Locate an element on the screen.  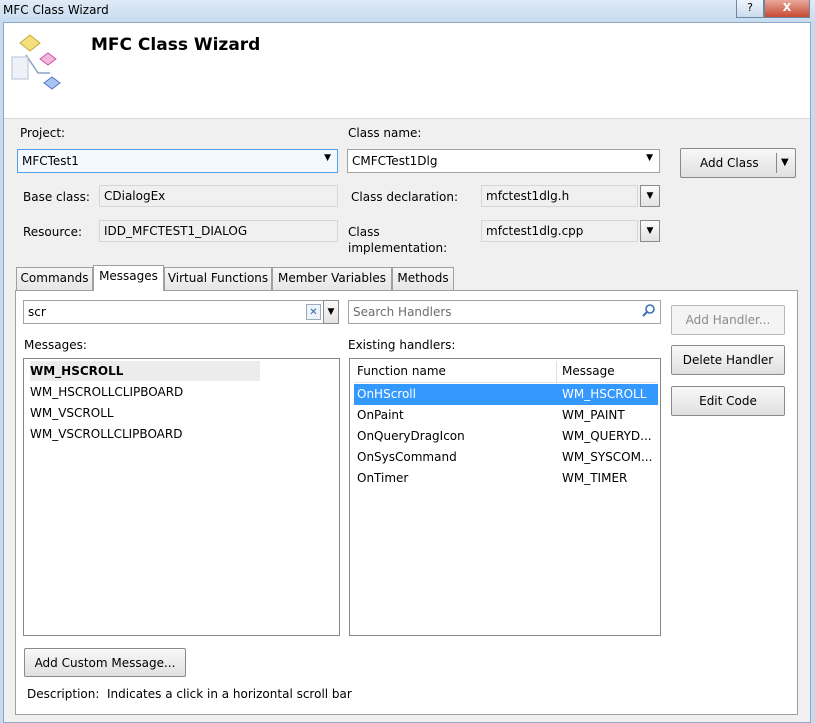
edit-code-button: Edit Code is located at coordinates (728, 401).